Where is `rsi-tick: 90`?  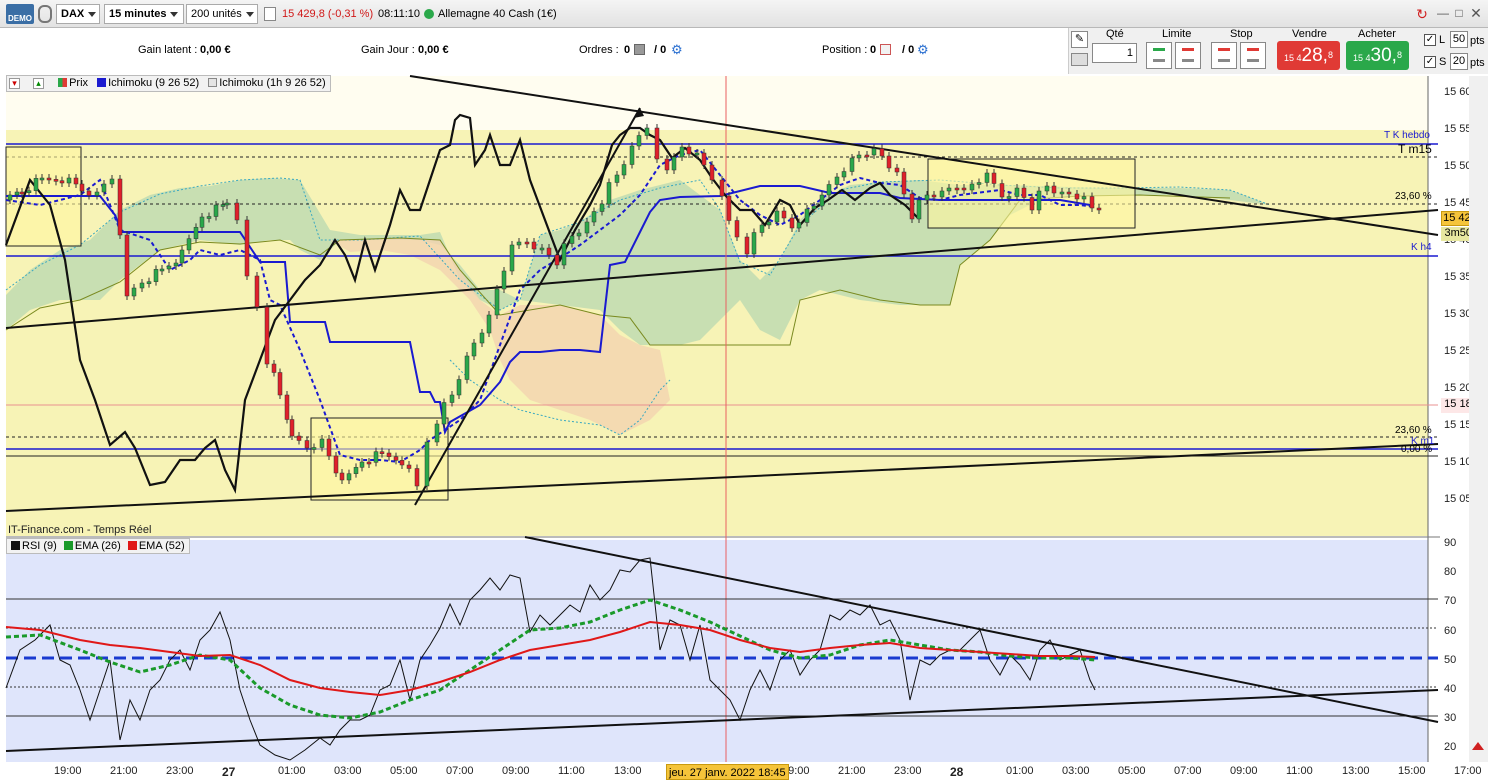 rsi-tick: 90 is located at coordinates (1450, 543).